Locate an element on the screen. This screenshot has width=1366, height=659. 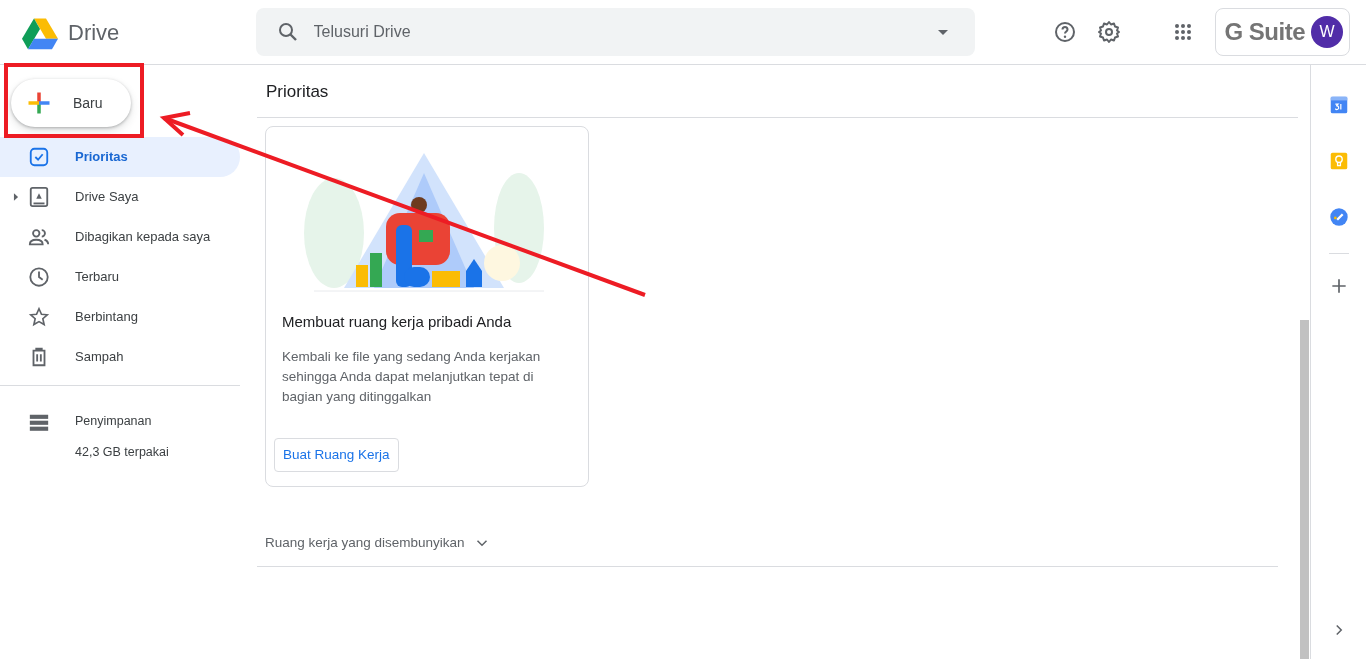
star-icon is located at coordinates (39, 317).